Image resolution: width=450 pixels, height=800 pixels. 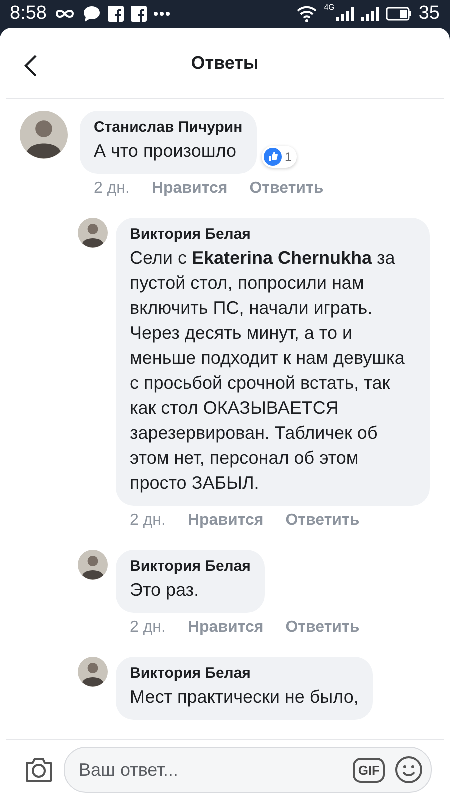 What do you see at coordinates (165, 590) in the screenshot?
I see `comment-text: Это раз.` at bounding box center [165, 590].